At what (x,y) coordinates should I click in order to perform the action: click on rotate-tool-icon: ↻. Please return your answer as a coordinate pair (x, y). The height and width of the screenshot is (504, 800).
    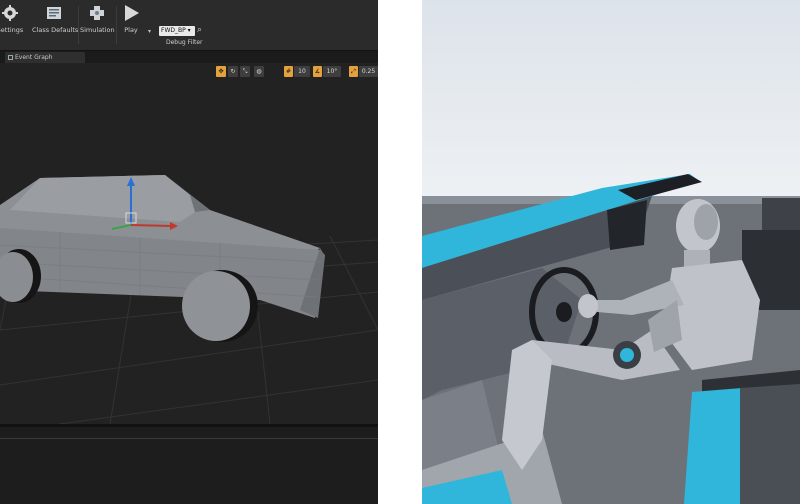
    Looking at the image, I should click on (233, 71).